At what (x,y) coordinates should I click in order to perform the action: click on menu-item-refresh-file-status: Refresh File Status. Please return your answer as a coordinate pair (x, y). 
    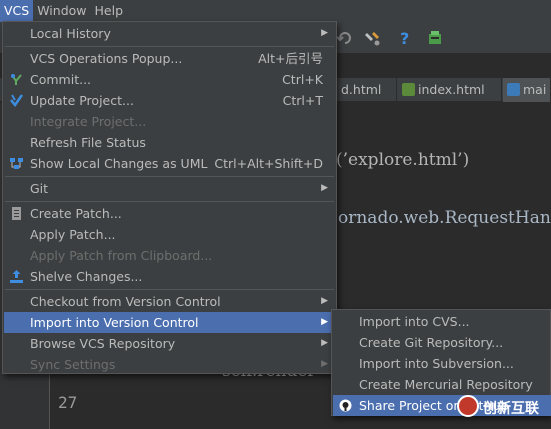
    Looking at the image, I should click on (169, 142).